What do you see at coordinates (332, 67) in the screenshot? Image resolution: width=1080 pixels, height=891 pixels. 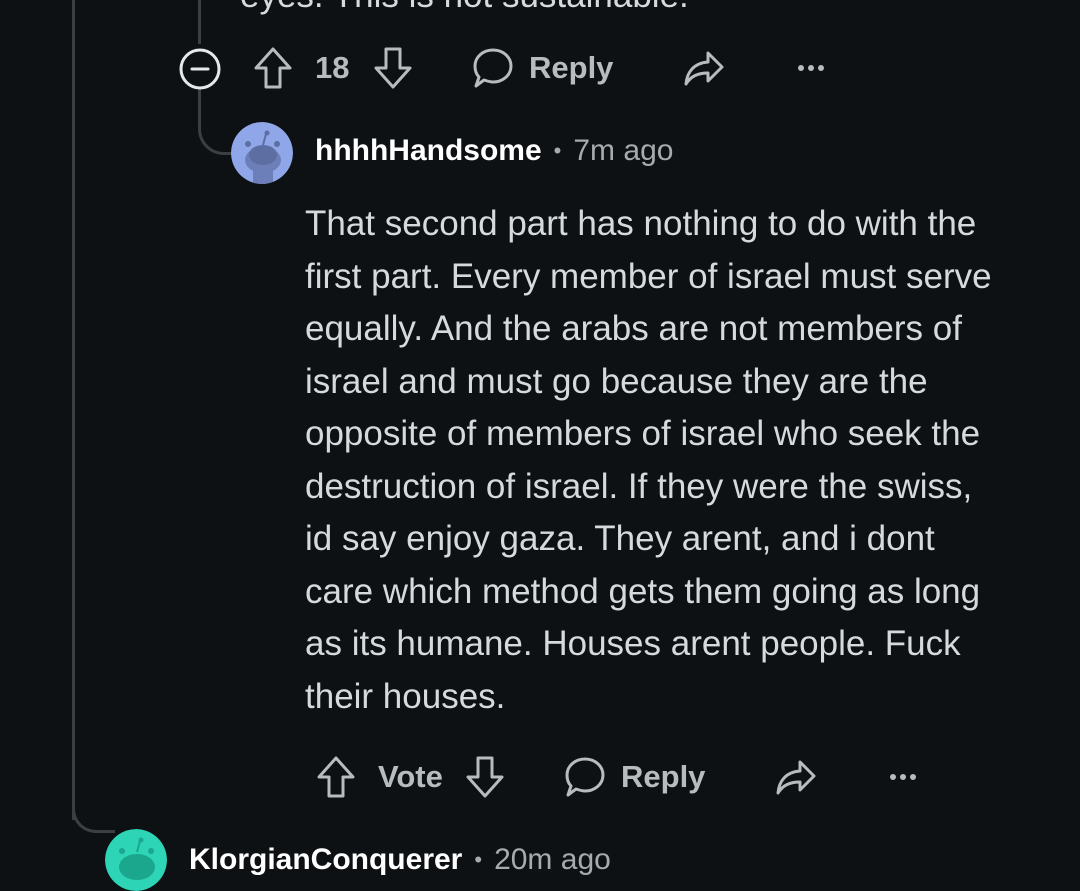 I see `vote-count: 18` at bounding box center [332, 67].